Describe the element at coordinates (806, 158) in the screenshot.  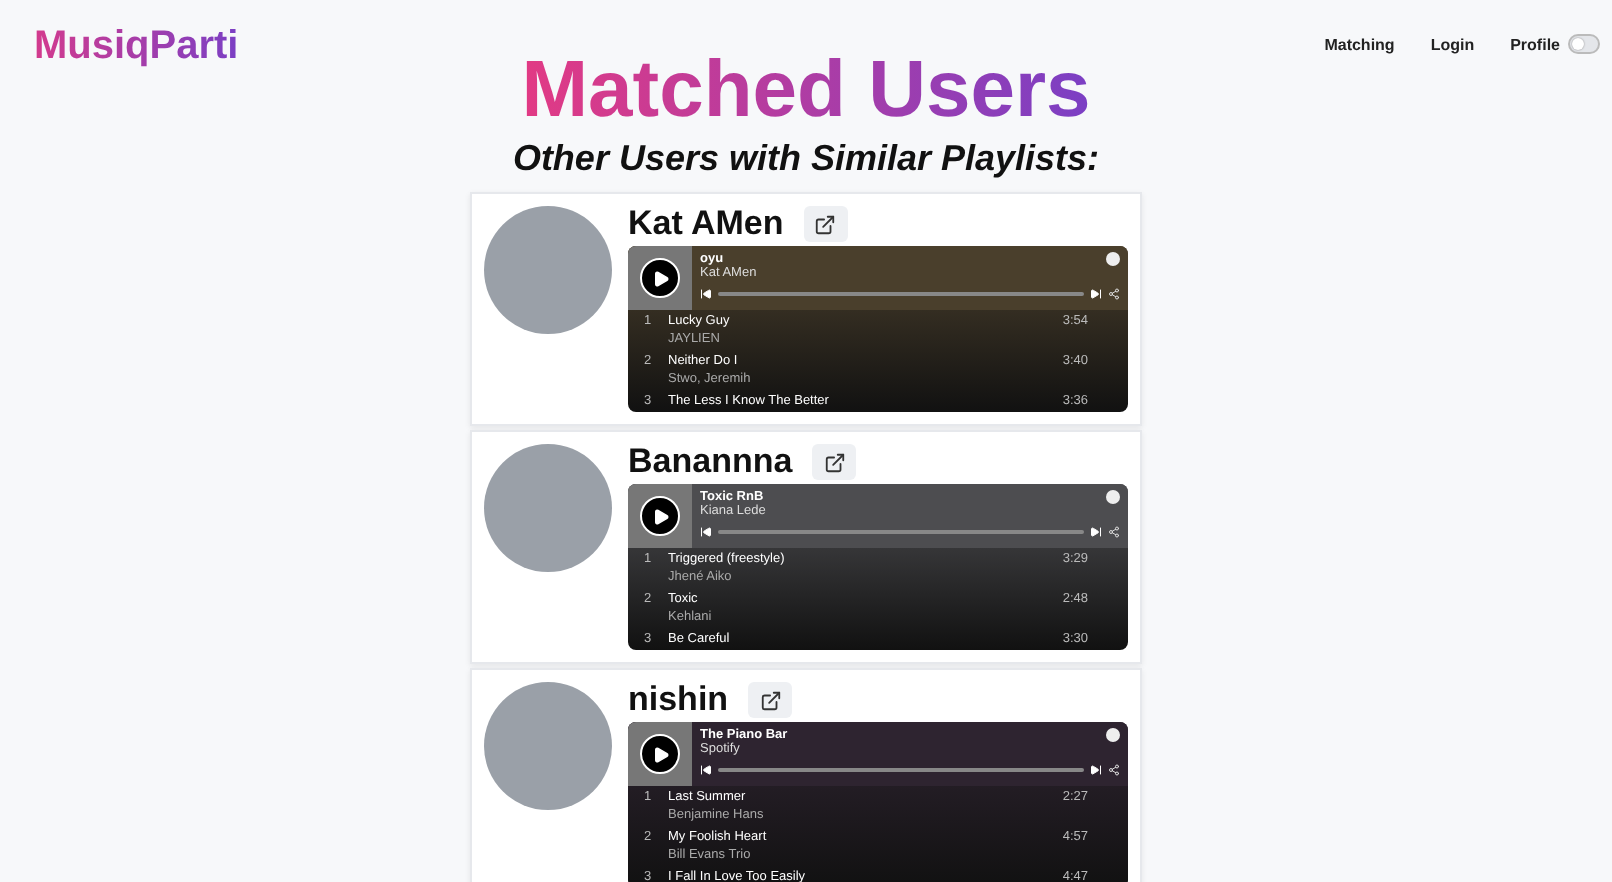
I see `page-subtitle: Other Users with Similar Playlists:` at that location.